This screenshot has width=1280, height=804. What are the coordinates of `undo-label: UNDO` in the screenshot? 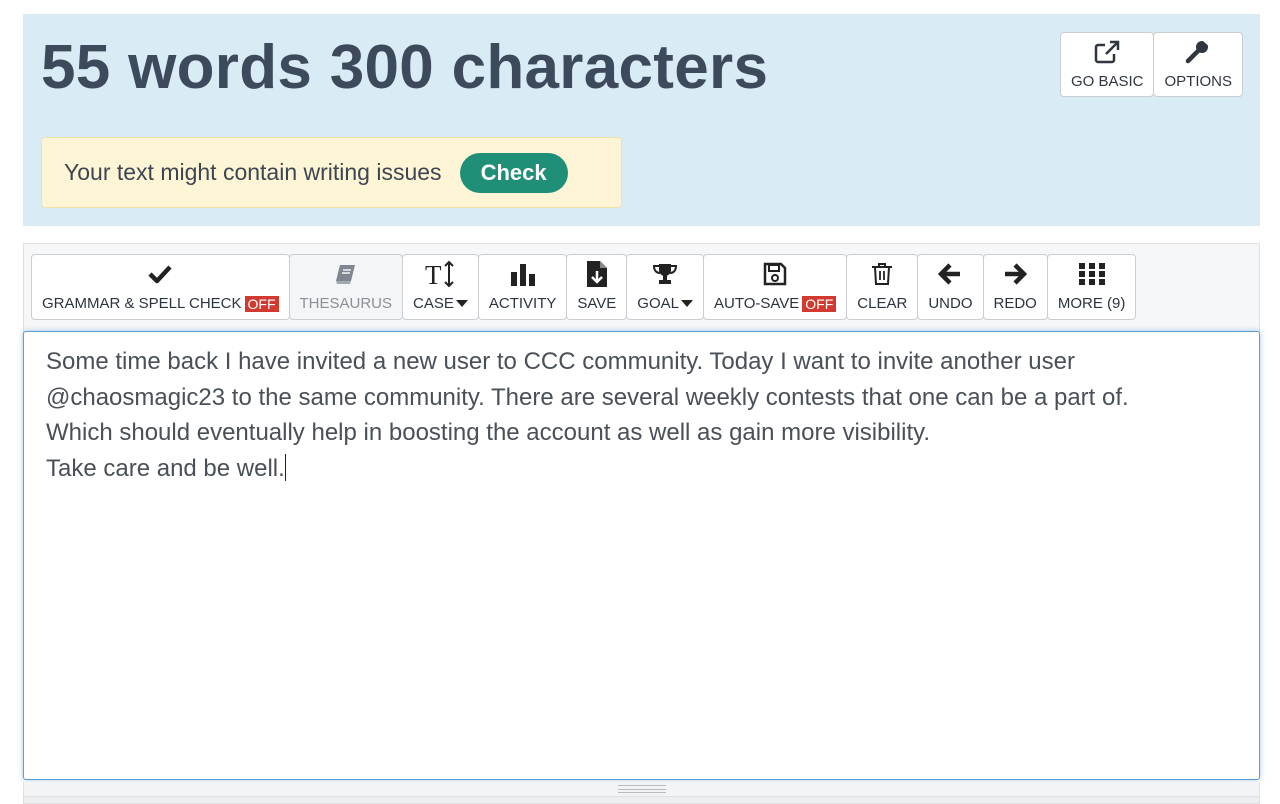 It's located at (950, 303).